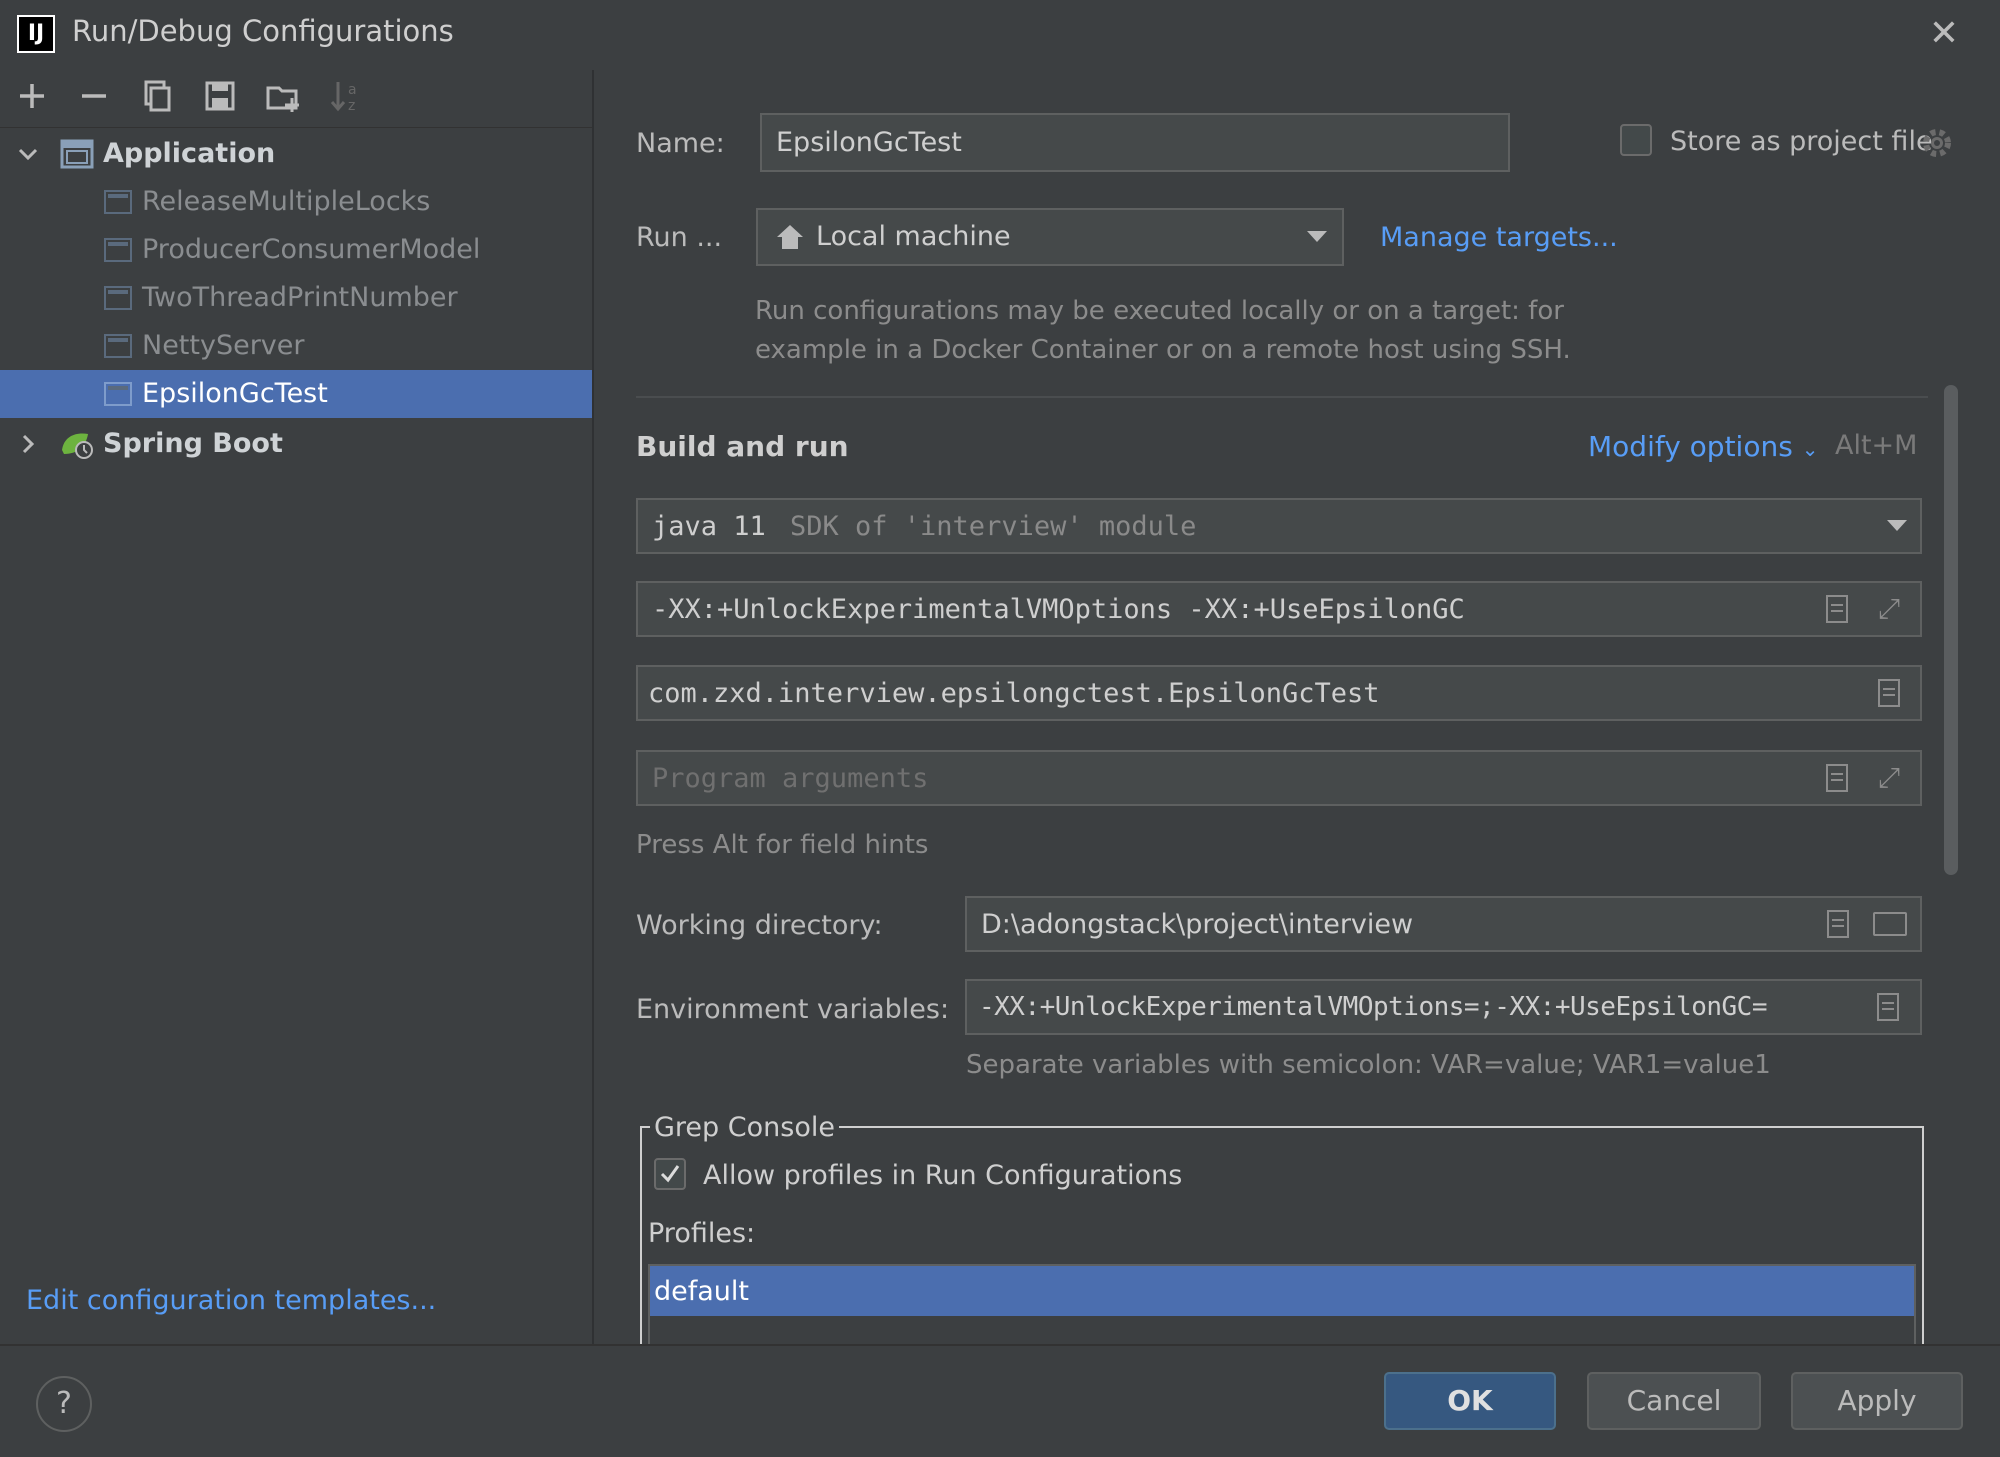 Image resolution: width=2000 pixels, height=1457 pixels. I want to click on tree-item-label: TwoThreadPrintNumber, so click(300, 297).